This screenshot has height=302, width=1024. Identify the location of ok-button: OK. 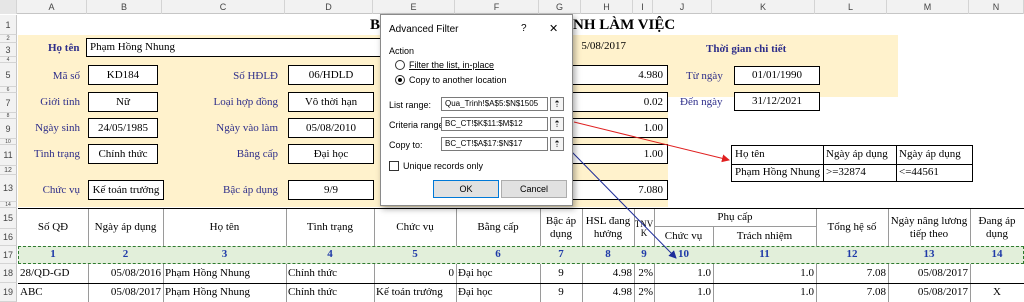
(466, 189).